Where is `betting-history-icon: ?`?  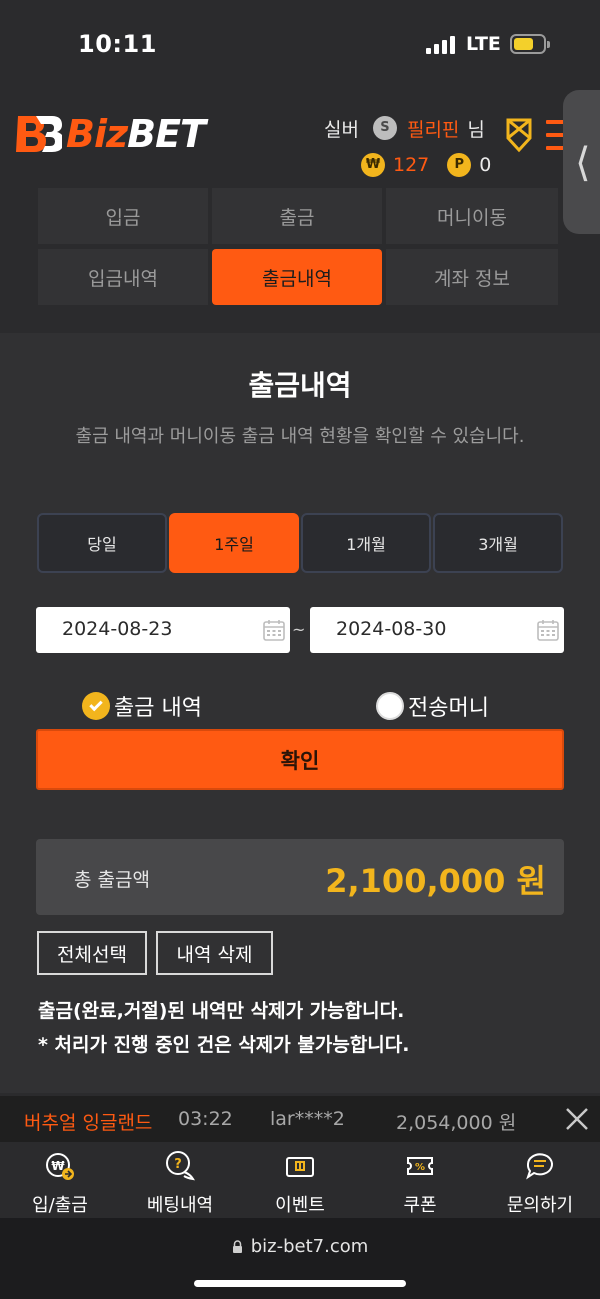
betting-history-icon: ? is located at coordinates (180, 1166).